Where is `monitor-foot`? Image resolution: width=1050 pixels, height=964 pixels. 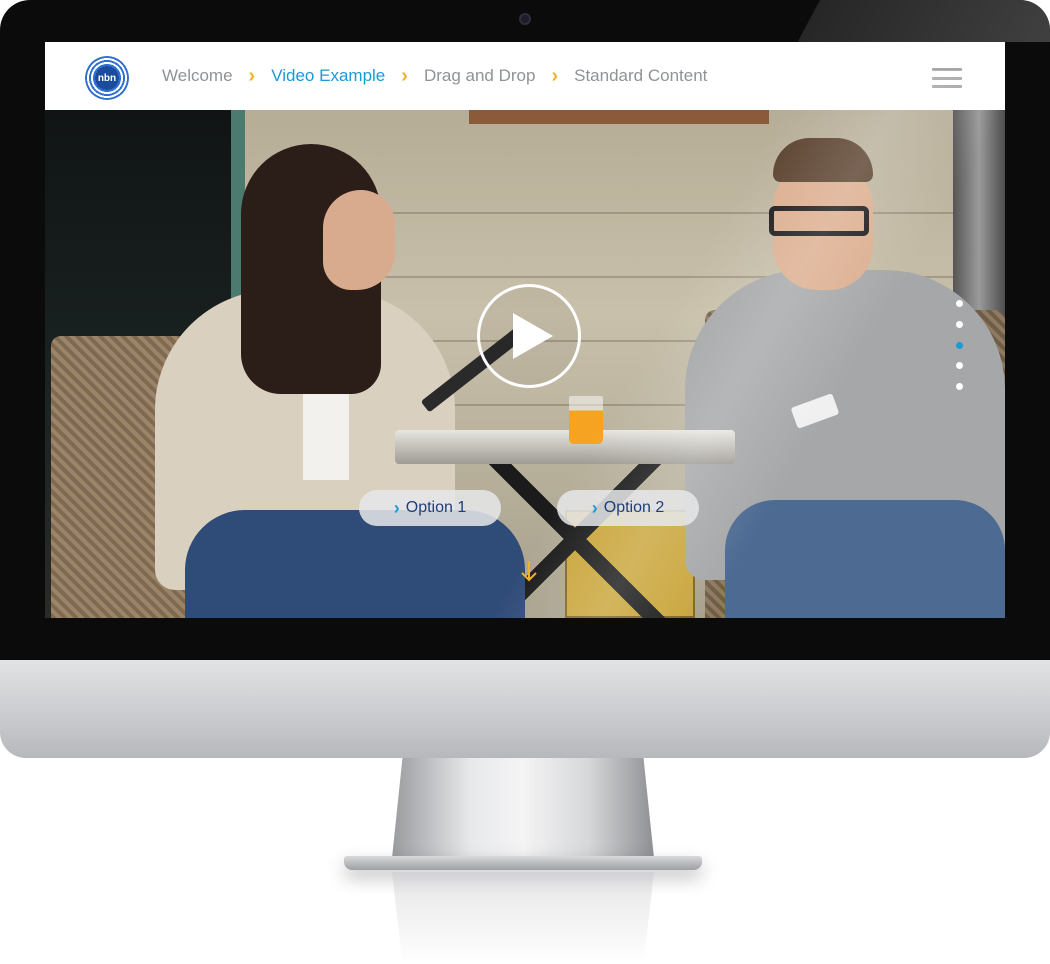
monitor-foot is located at coordinates (523, 863).